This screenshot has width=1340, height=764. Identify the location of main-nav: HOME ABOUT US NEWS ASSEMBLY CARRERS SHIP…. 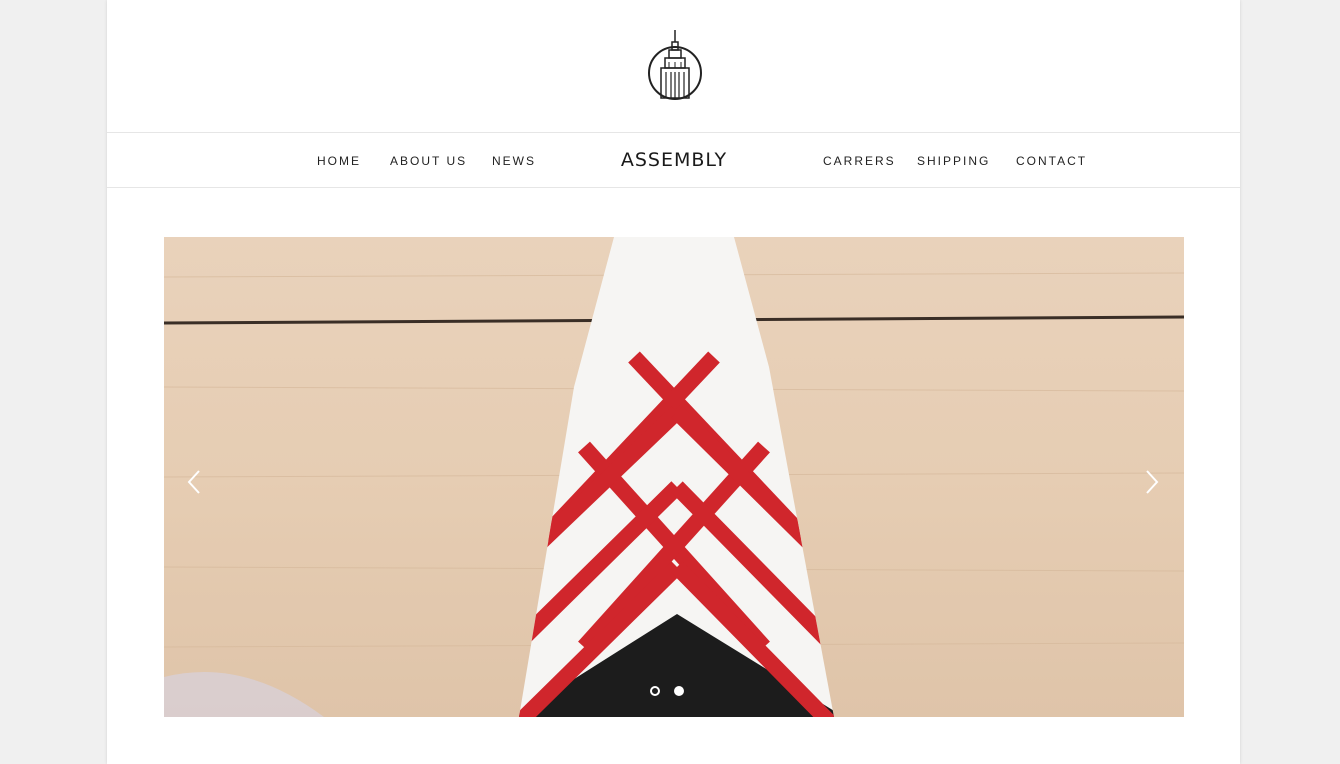
(673, 160).